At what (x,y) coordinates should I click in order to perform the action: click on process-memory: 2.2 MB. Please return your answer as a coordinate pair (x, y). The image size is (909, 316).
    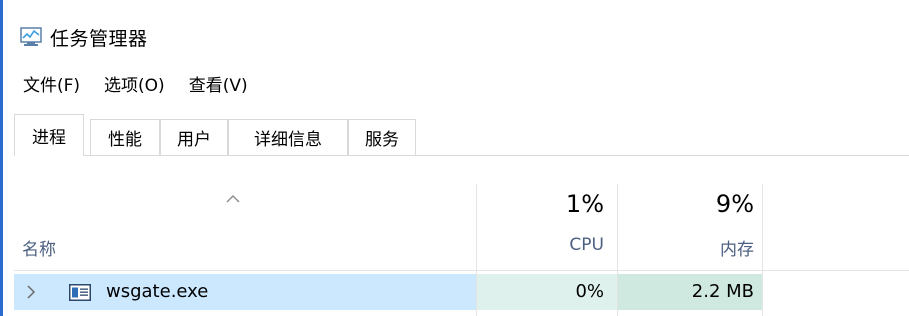
    Looking at the image, I should click on (722, 291).